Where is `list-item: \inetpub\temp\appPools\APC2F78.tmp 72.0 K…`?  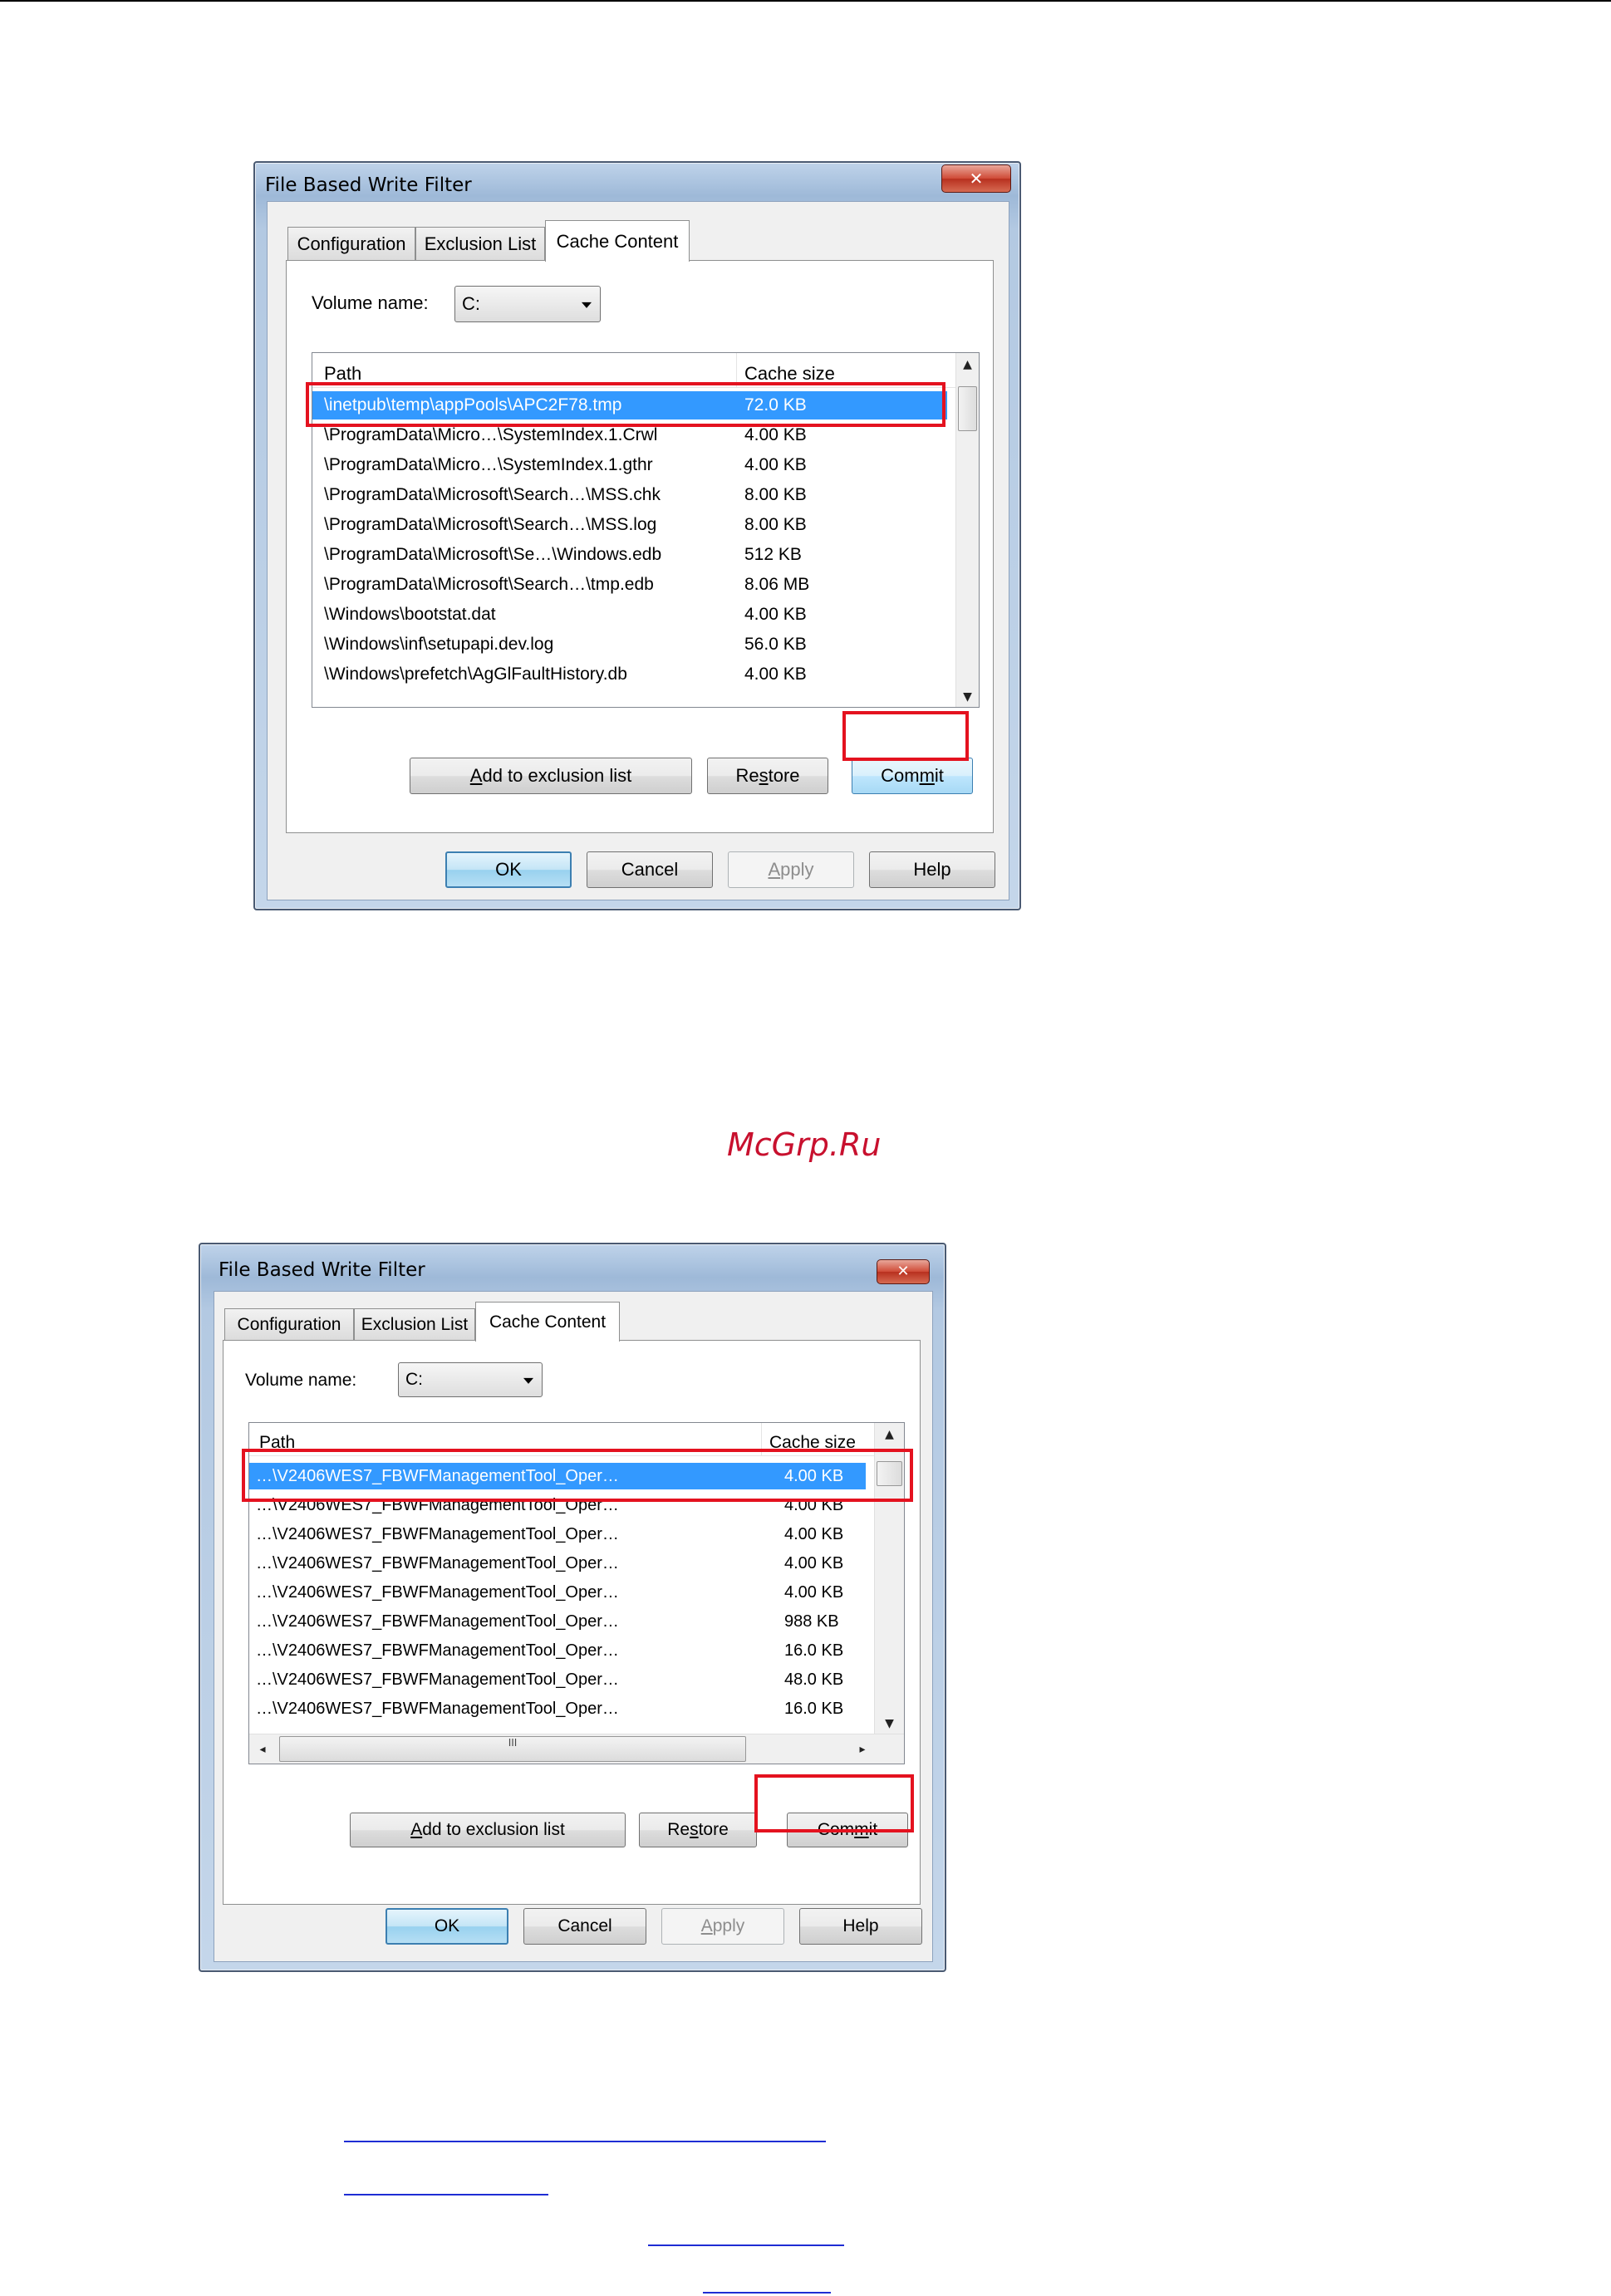 list-item: \inetpub\temp\appPools\APC2F78.tmp 72.0 K… is located at coordinates (629, 405).